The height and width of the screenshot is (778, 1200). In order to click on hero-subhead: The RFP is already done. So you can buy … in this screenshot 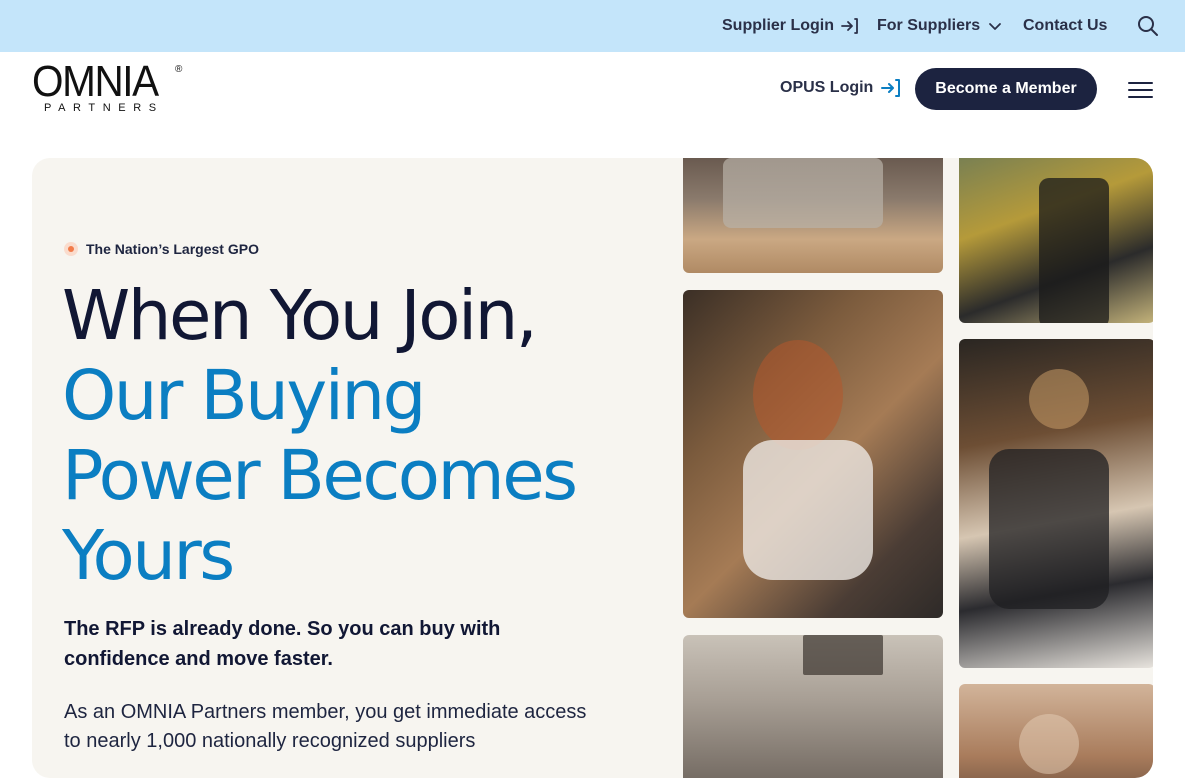, I will do `click(282, 644)`.